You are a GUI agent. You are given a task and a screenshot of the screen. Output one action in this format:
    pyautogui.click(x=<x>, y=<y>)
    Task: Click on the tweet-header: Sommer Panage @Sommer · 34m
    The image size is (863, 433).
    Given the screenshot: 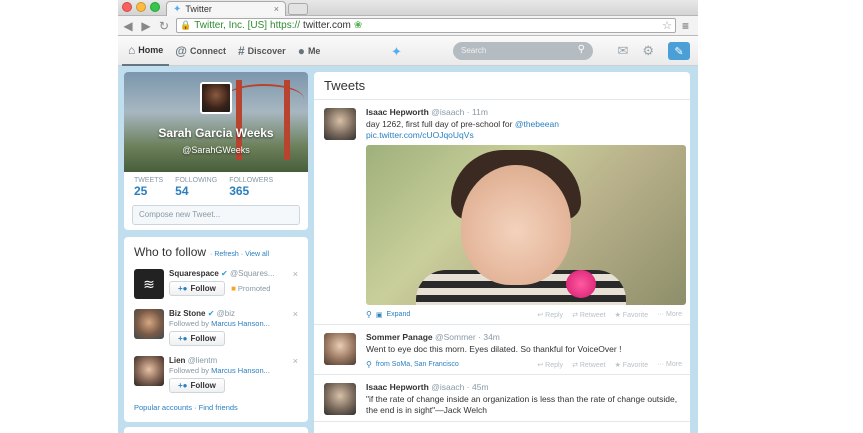 What is the action you would take?
    pyautogui.click(x=524, y=337)
    